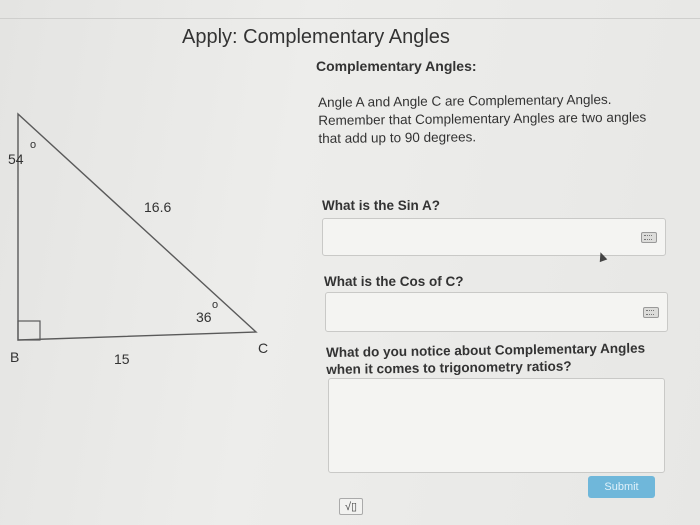  What do you see at coordinates (263, 348) in the screenshot?
I see `vertex-c-label: C` at bounding box center [263, 348].